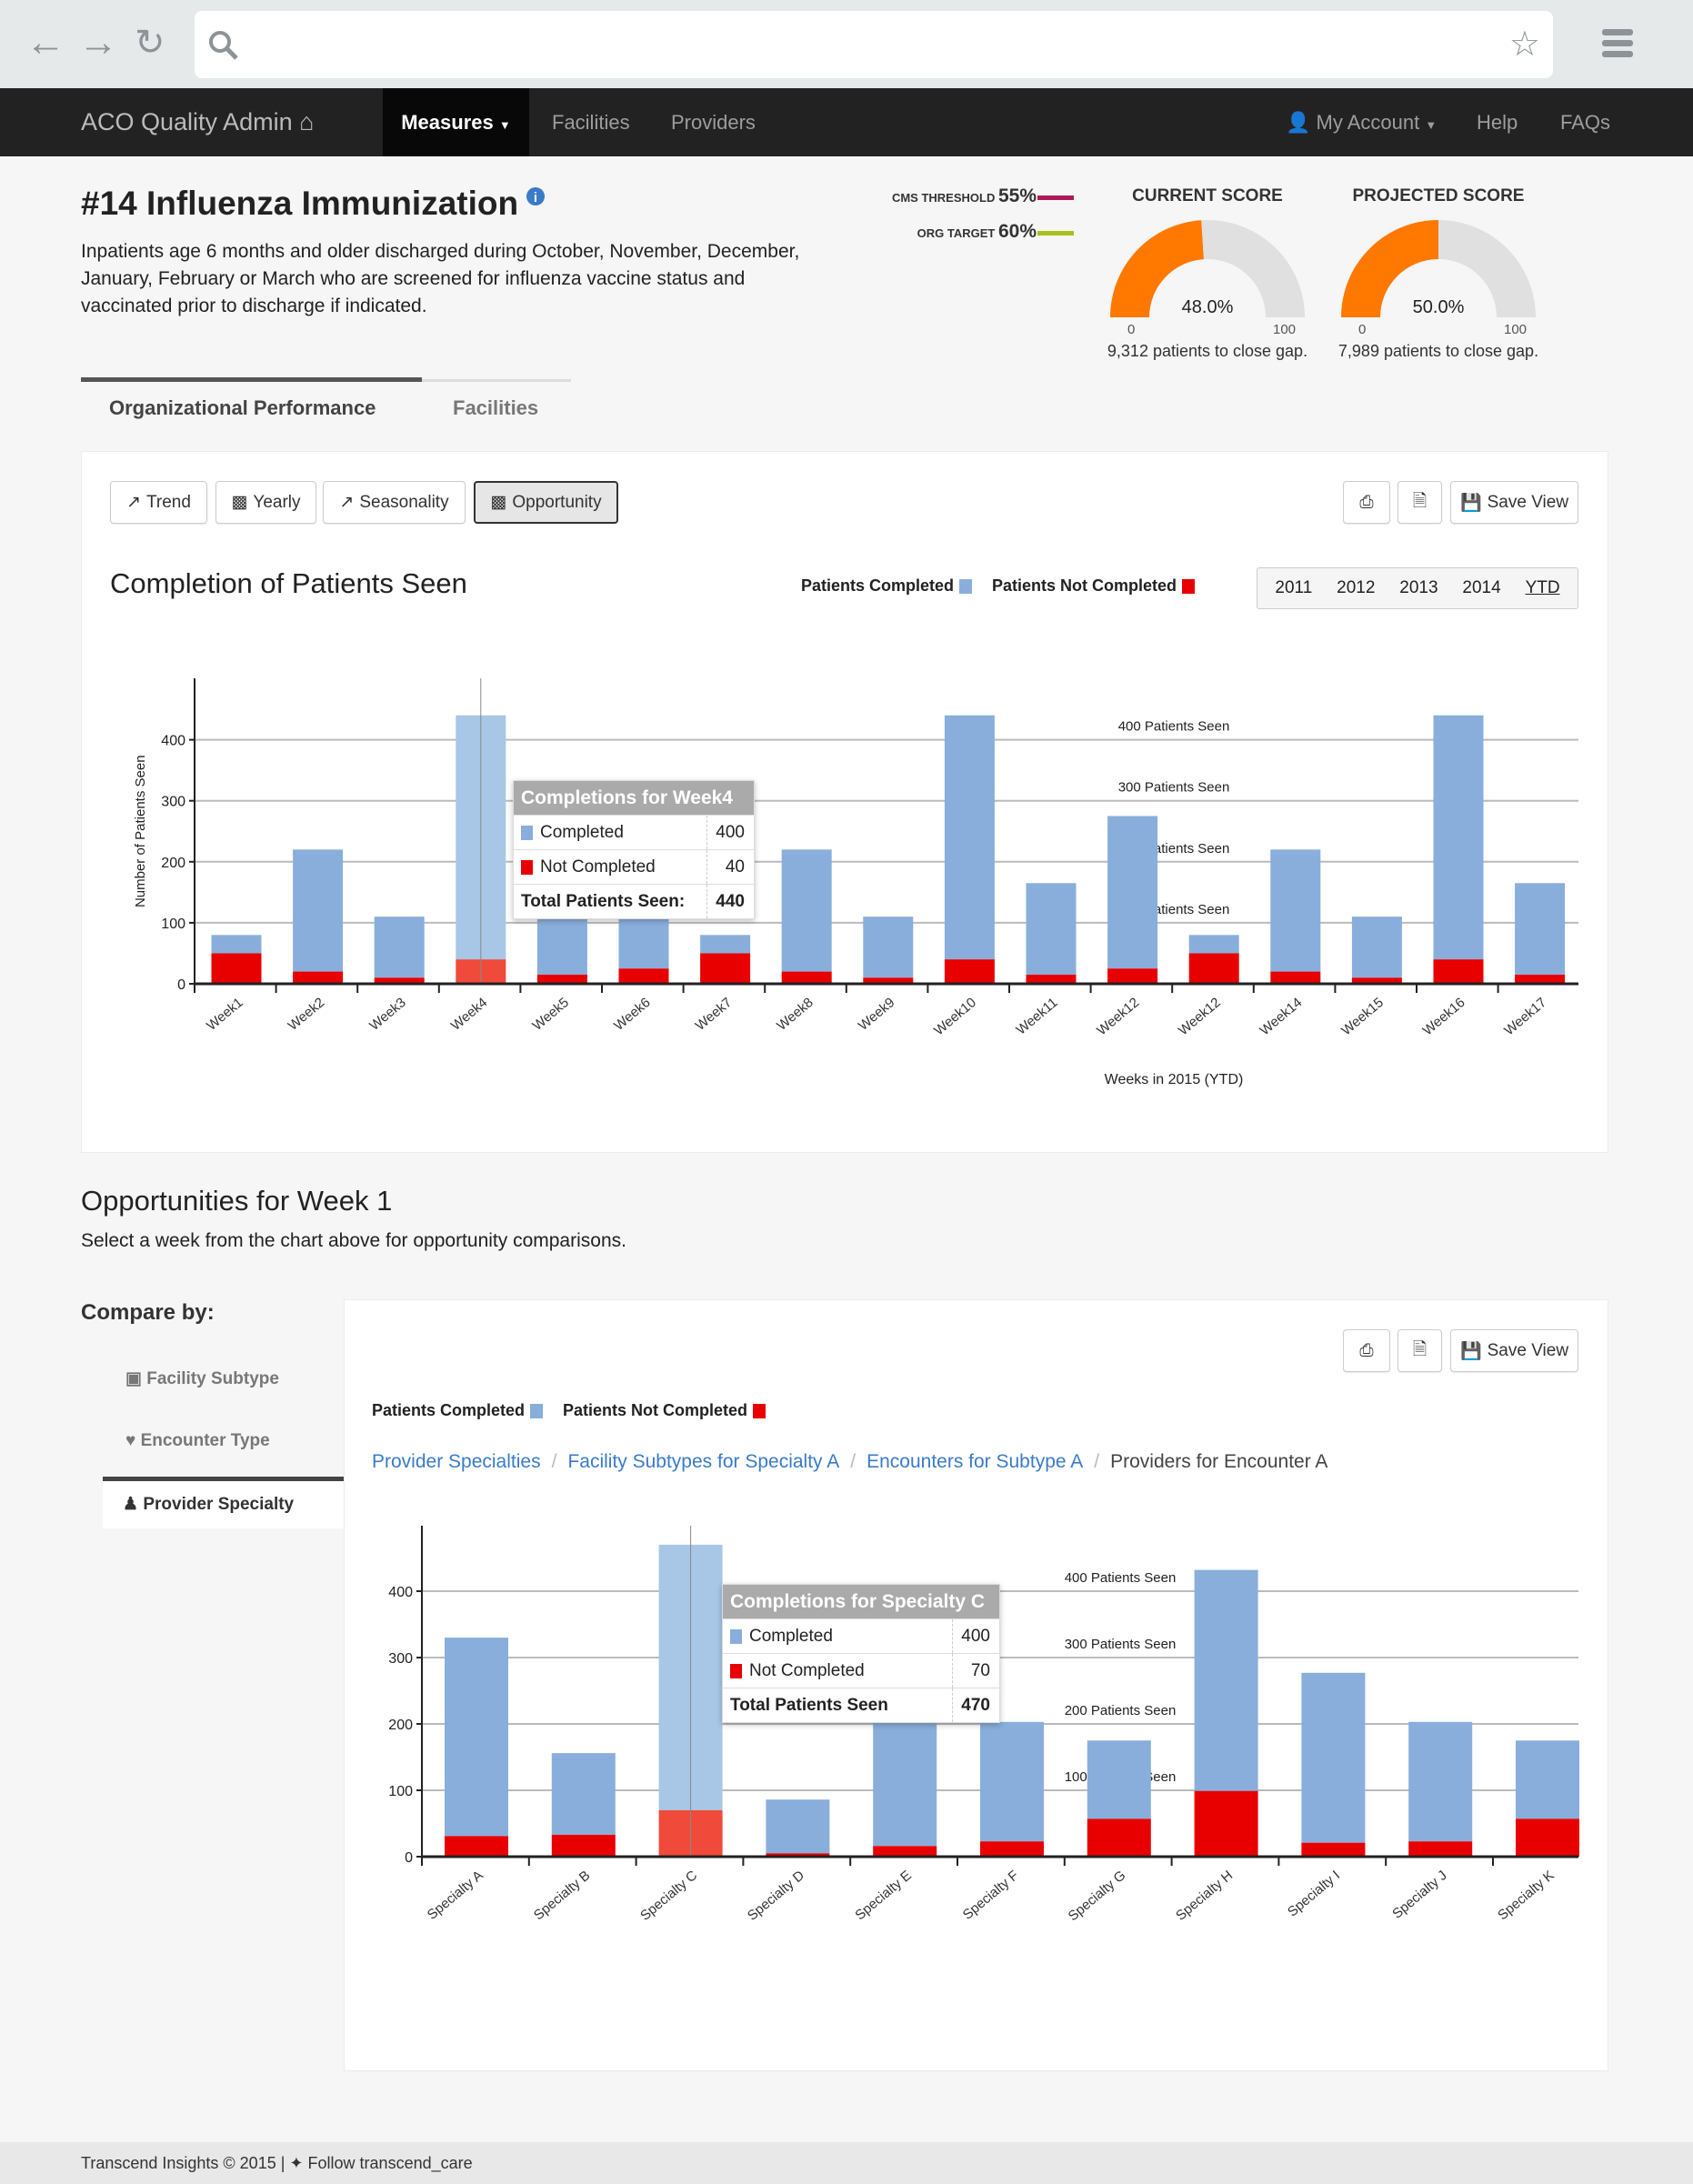 The image size is (1693, 2184). I want to click on tooltip-label: Completed, so click(791, 1636).